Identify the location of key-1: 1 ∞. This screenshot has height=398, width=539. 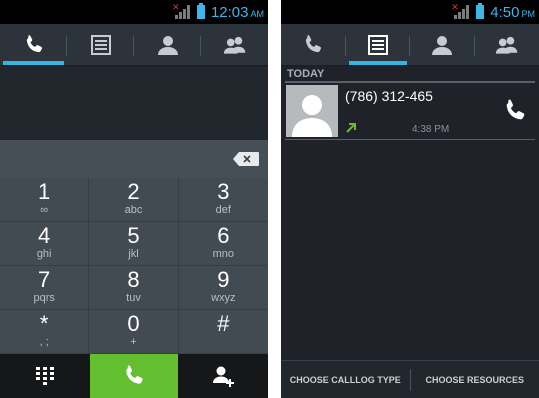
(45, 200).